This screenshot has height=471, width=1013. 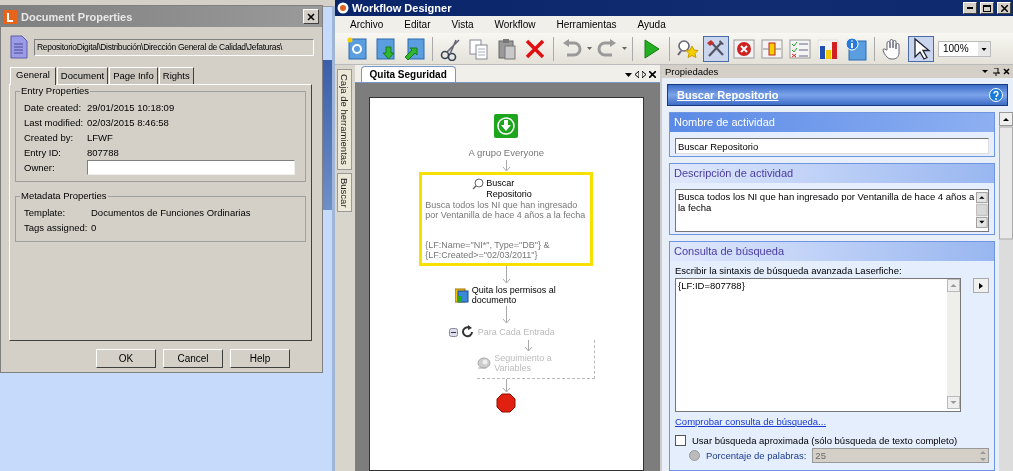 I want to click on property-value: 0, so click(x=94, y=227).